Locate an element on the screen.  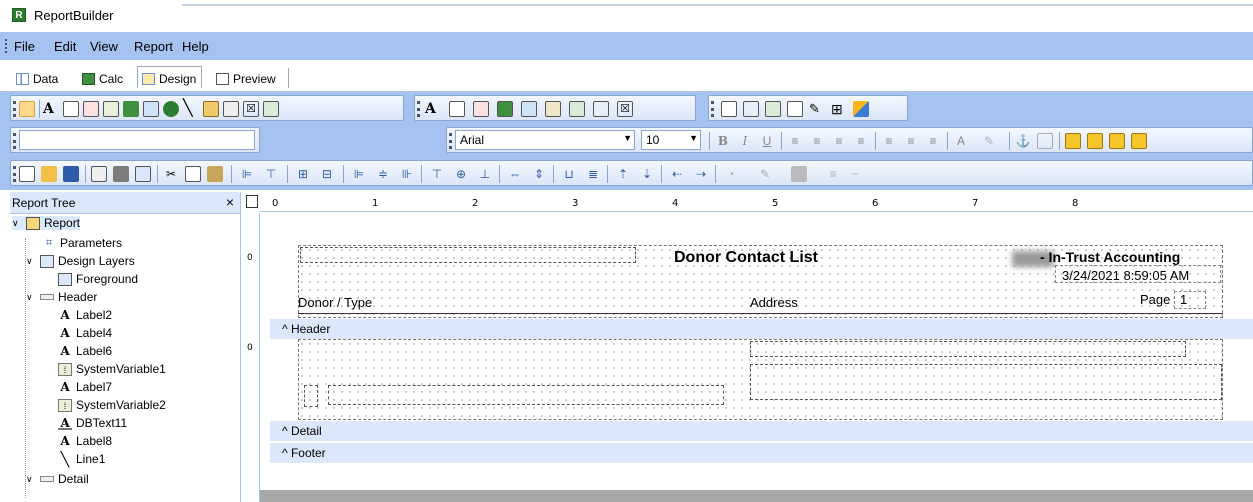
dropper-tool-icon: ✎ is located at coordinates (817, 109).